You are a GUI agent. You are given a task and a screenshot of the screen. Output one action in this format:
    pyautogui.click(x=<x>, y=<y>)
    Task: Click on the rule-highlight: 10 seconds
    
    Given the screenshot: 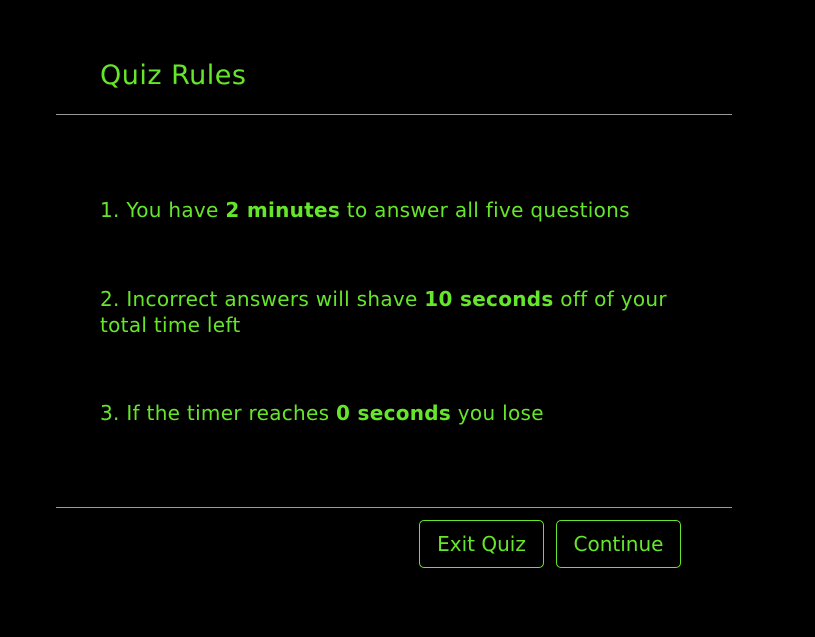 What is the action you would take?
    pyautogui.click(x=489, y=299)
    